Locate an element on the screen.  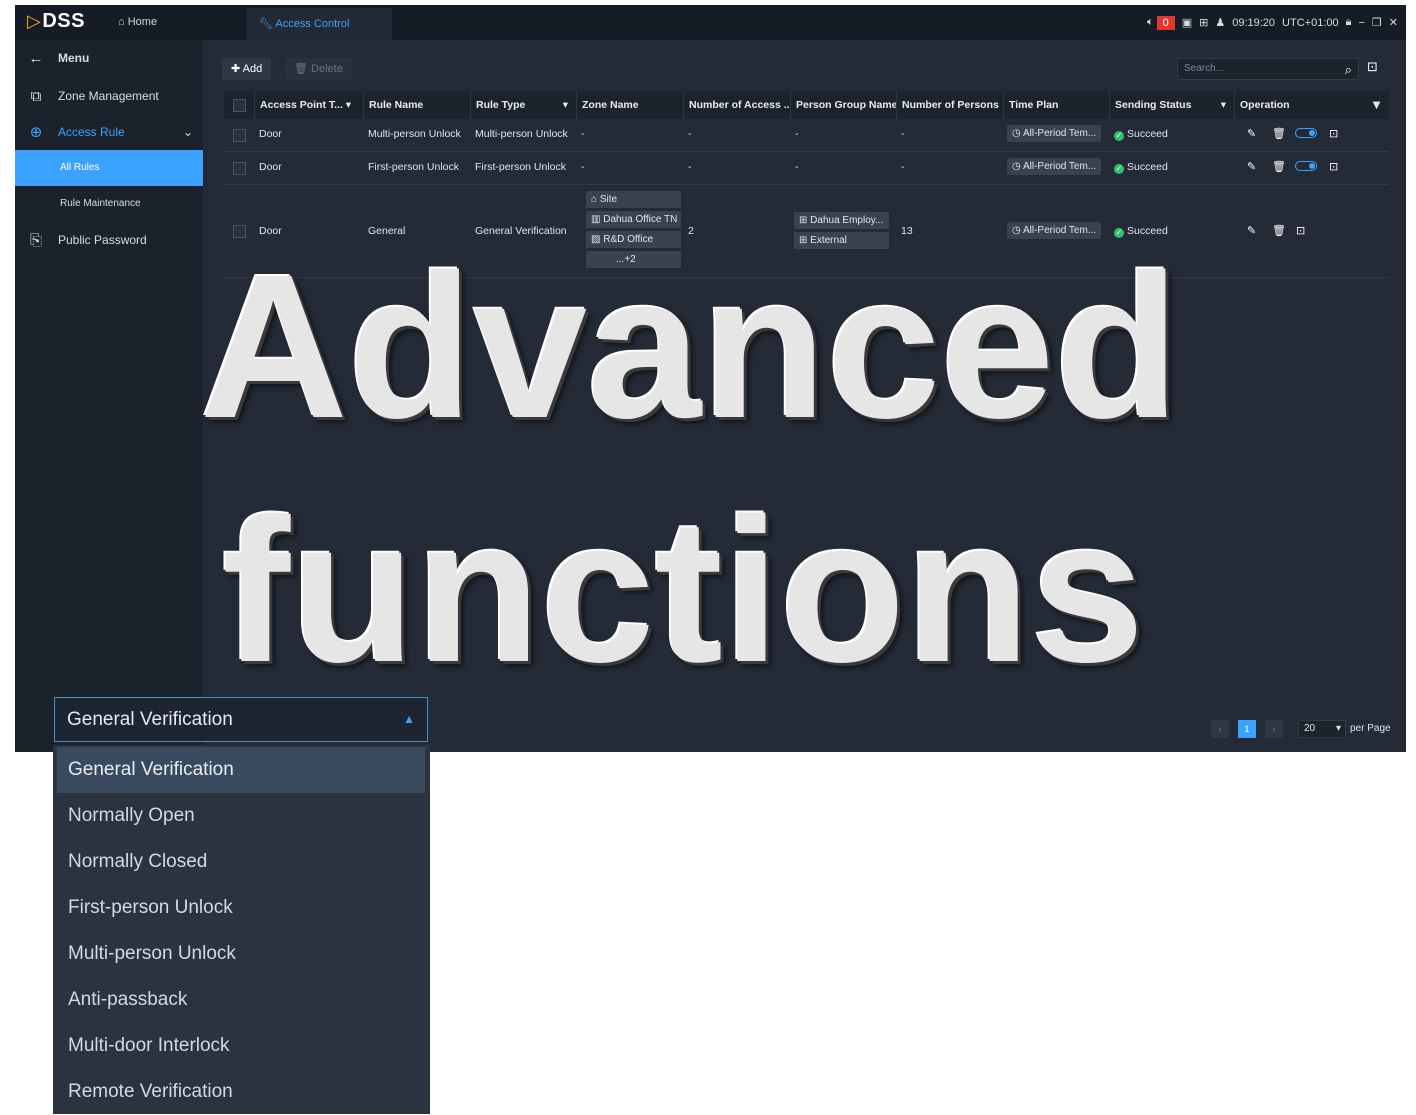
col-person-group: Person Group Name is located at coordinates (843, 105).